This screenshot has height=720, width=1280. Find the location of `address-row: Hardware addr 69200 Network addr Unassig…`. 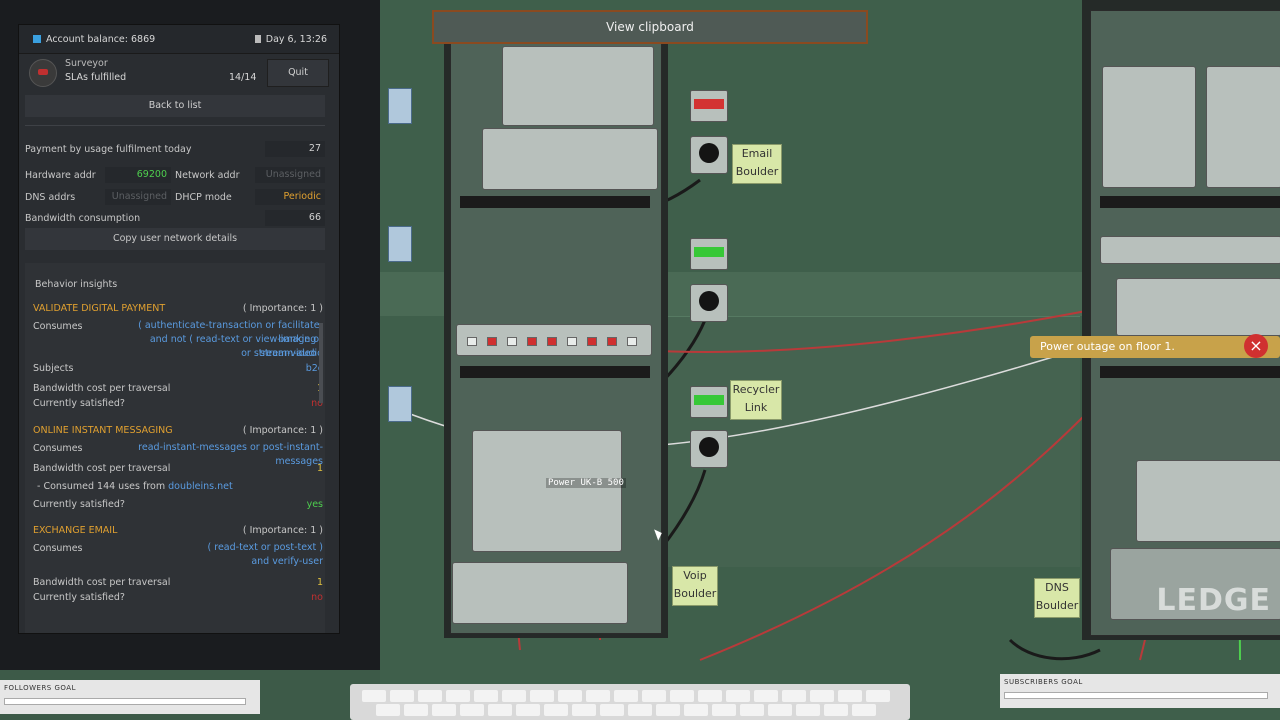

address-row: Hardware addr 69200 Network addr Unassig… is located at coordinates (175, 176).